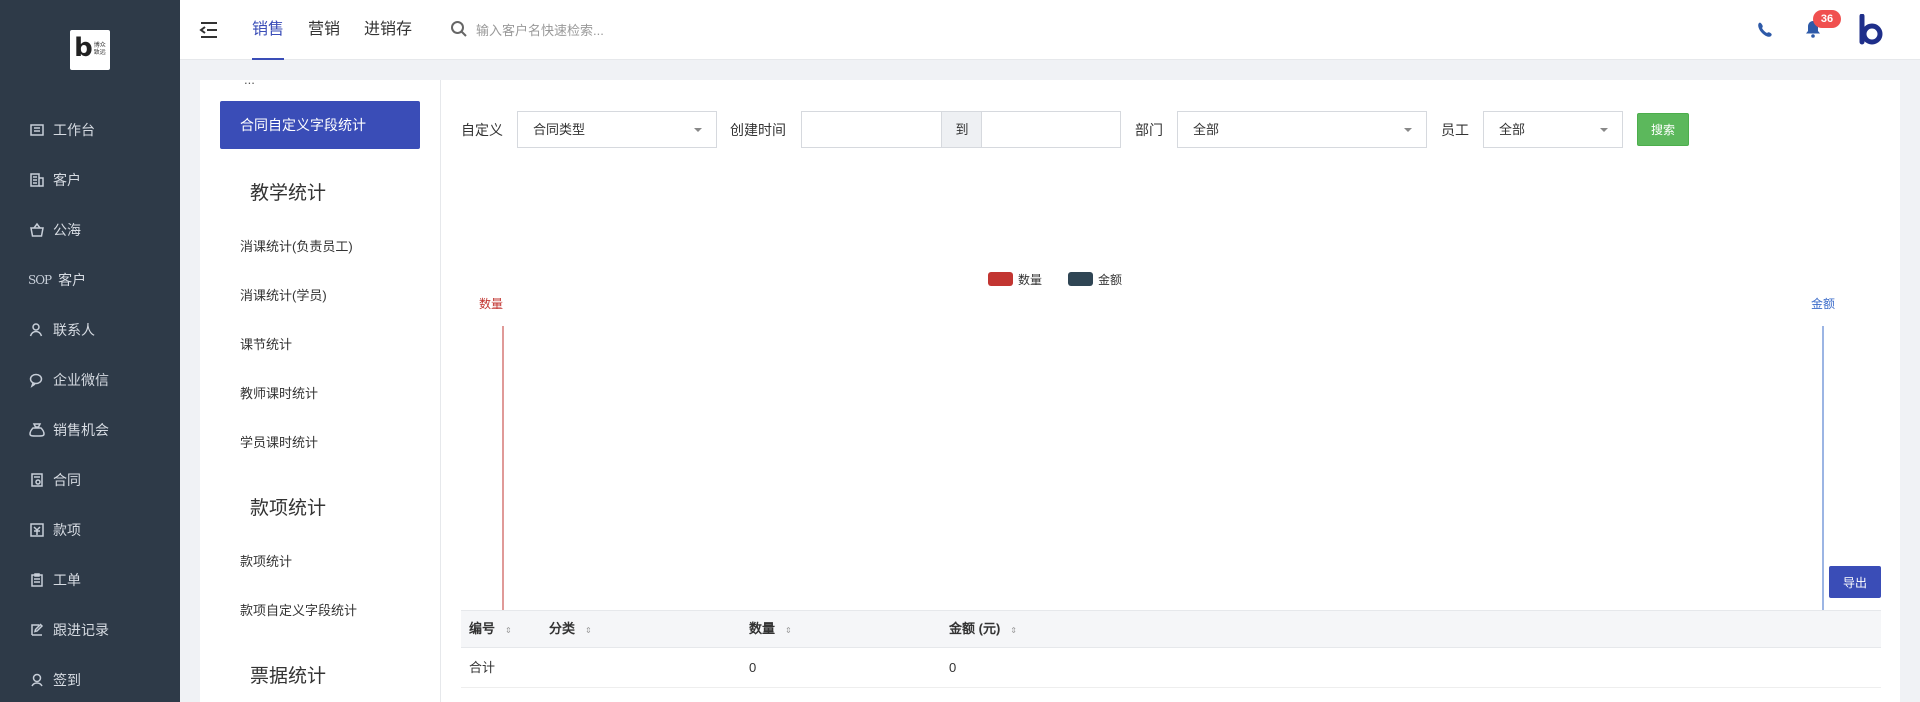 The width and height of the screenshot is (1920, 702). What do you see at coordinates (279, 441) in the screenshot?
I see `category-item: 学员课时统计` at bounding box center [279, 441].